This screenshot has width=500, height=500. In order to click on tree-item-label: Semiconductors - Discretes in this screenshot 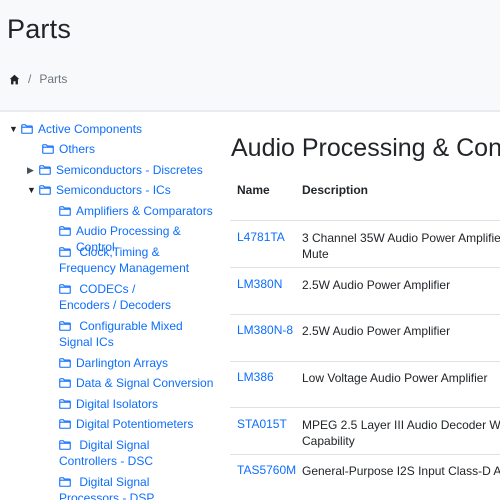, I will do `click(129, 170)`.